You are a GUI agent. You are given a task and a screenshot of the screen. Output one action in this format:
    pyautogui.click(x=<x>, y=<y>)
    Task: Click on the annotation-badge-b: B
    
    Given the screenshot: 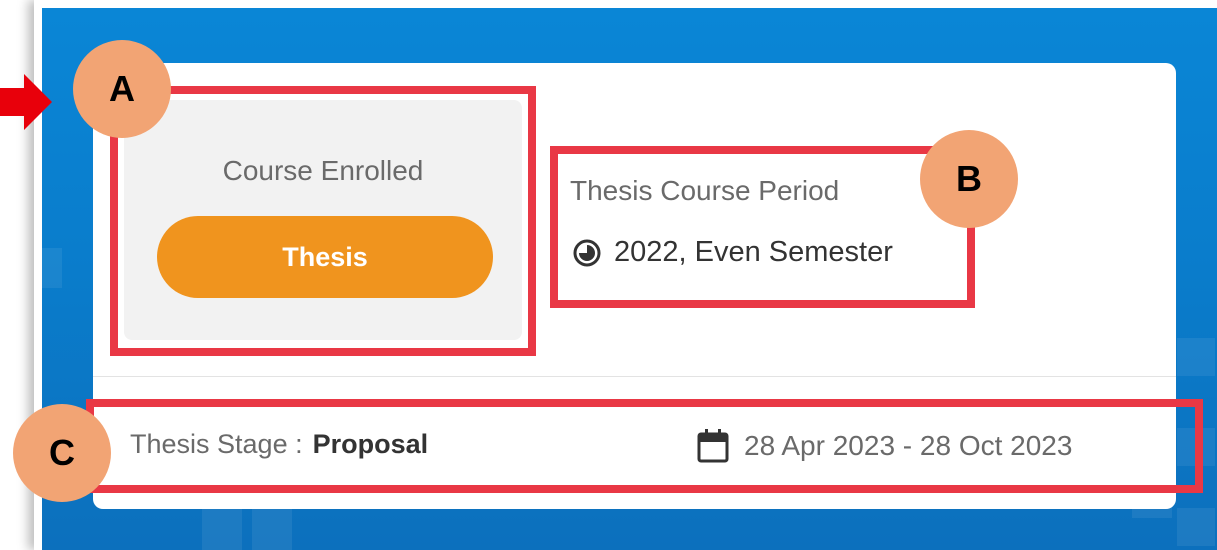 What is the action you would take?
    pyautogui.click(x=969, y=179)
    